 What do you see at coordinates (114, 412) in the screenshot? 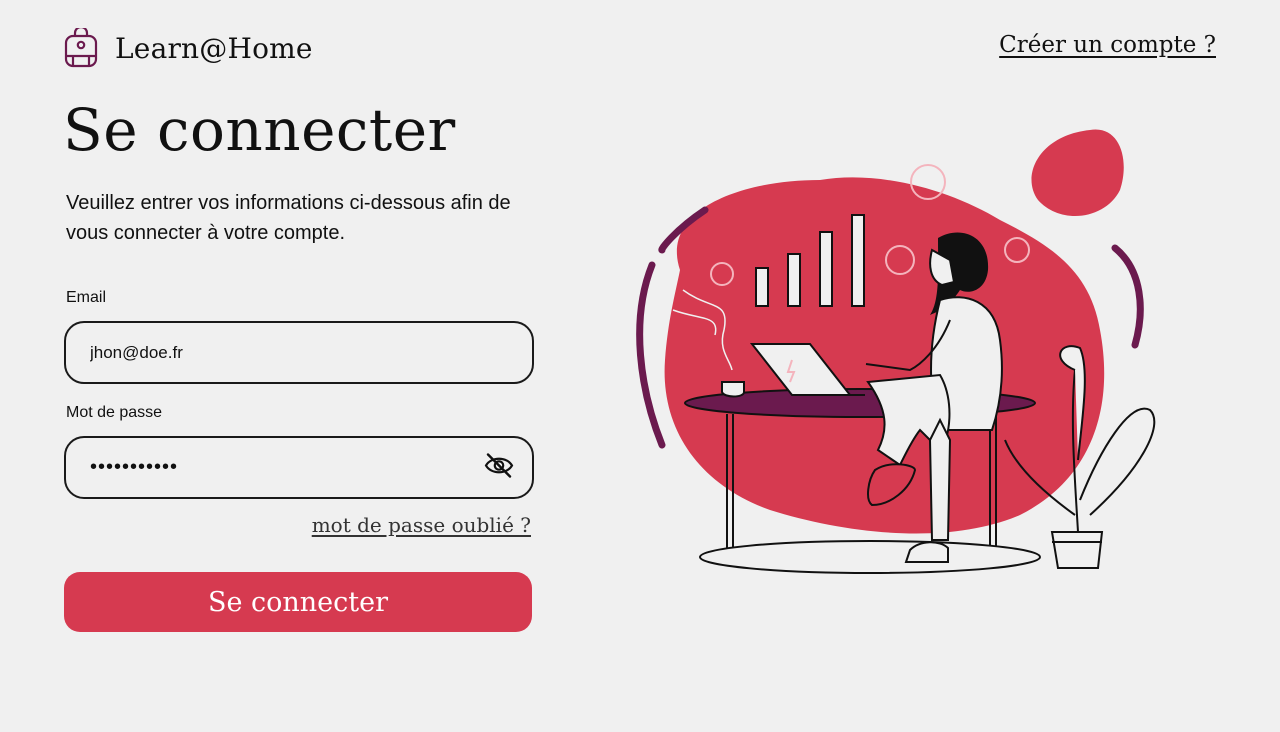
I see `password-label: Mot de passe` at bounding box center [114, 412].